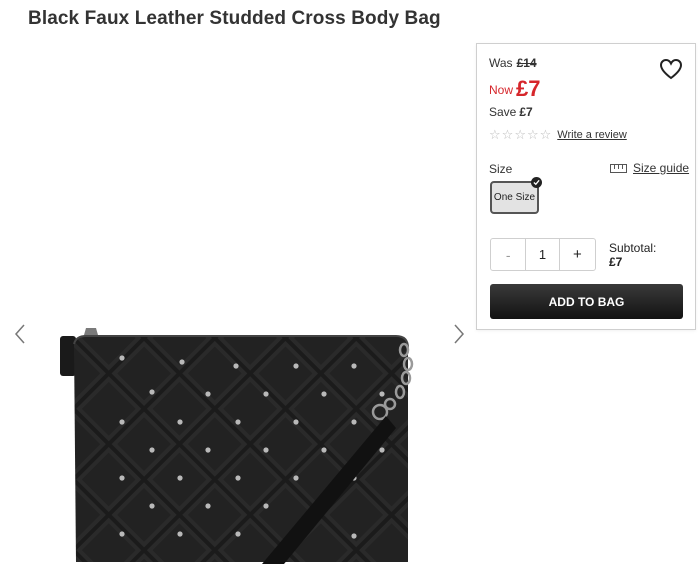 This screenshot has height=564, width=698. I want to click on subtotal: Subtotal: £7, so click(632, 255).